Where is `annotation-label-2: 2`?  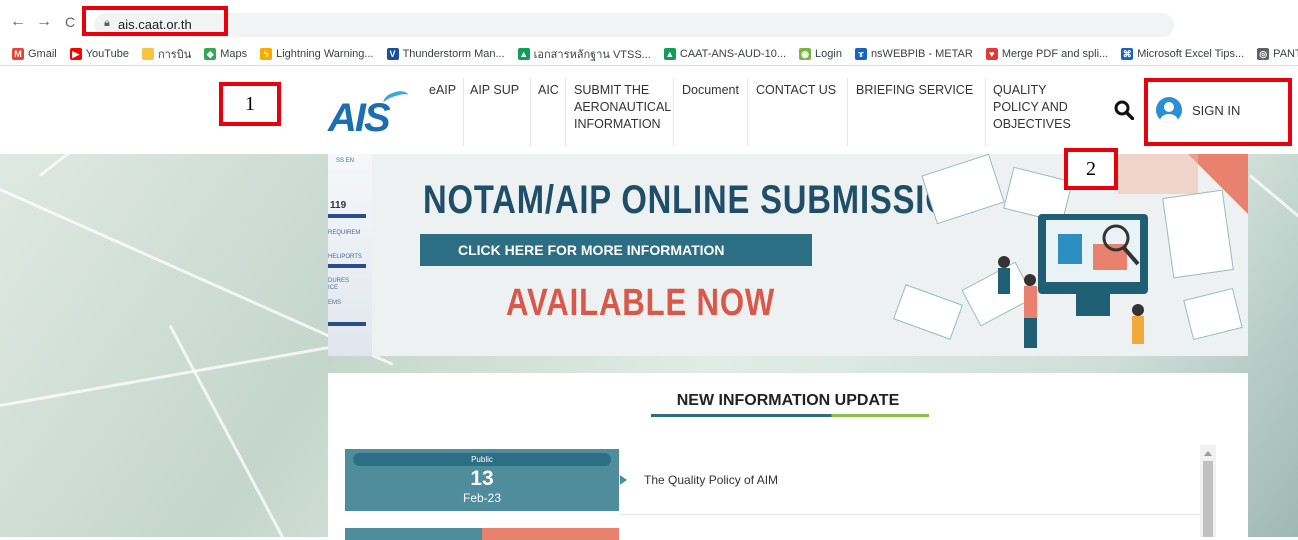 annotation-label-2: 2 is located at coordinates (1091, 169).